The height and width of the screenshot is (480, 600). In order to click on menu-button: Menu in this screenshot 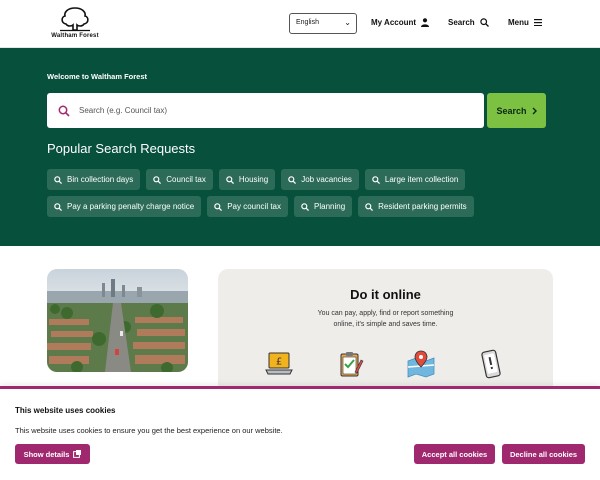, I will do `click(525, 22)`.